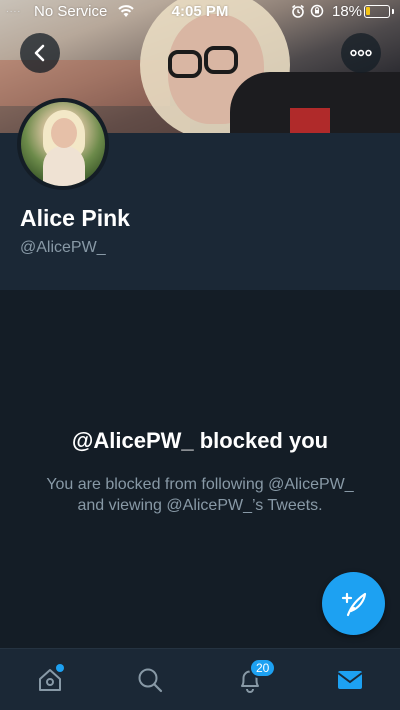 This screenshot has height=710, width=400. Describe the element at coordinates (393, 11) in the screenshot. I see `battery-nub` at that location.